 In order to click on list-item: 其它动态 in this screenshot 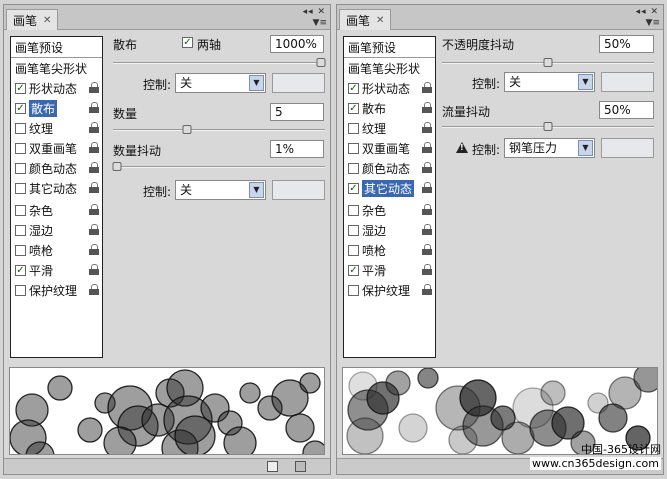, I will do `click(56, 188)`.